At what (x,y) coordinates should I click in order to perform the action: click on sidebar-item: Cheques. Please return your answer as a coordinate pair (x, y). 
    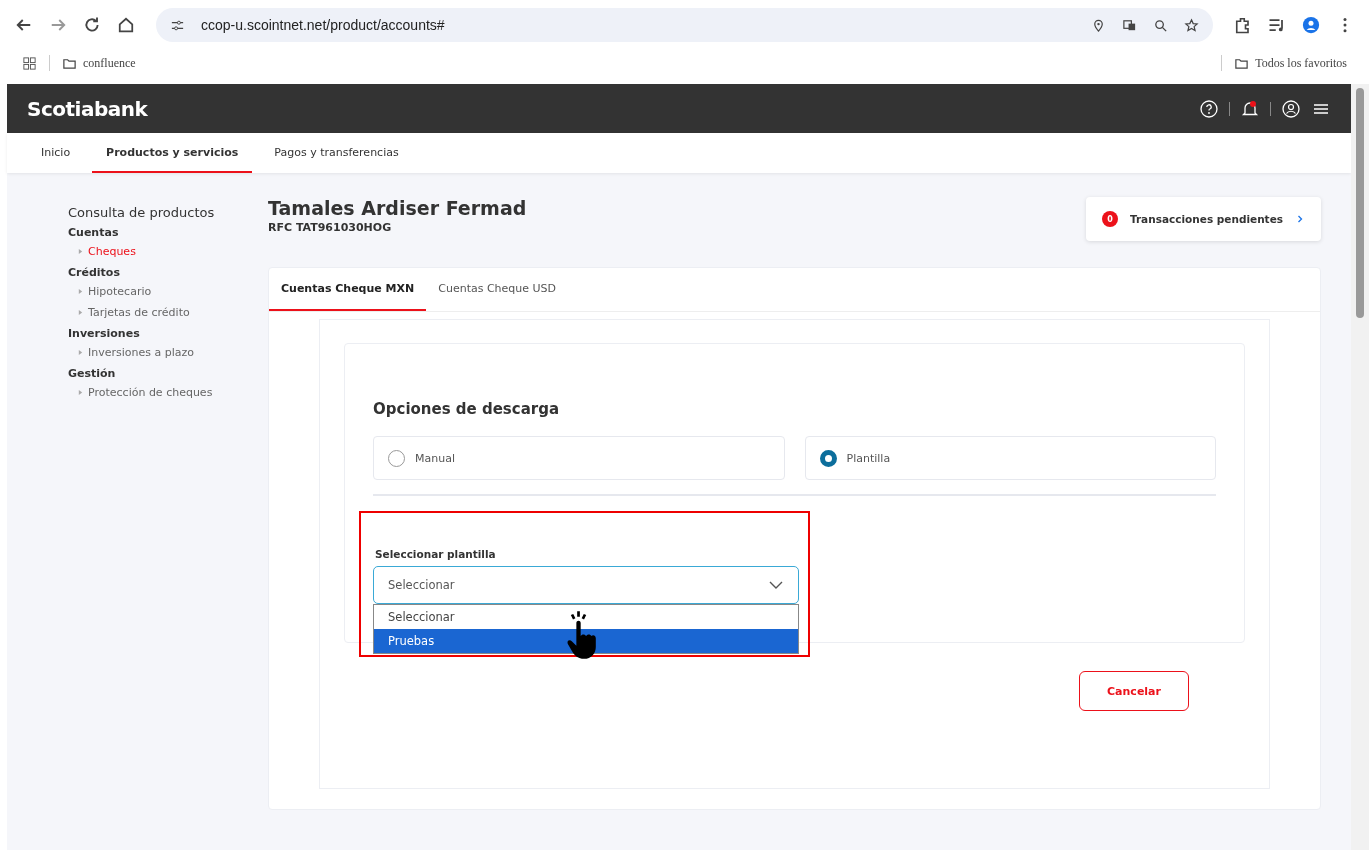
    Looking at the image, I should click on (153, 252).